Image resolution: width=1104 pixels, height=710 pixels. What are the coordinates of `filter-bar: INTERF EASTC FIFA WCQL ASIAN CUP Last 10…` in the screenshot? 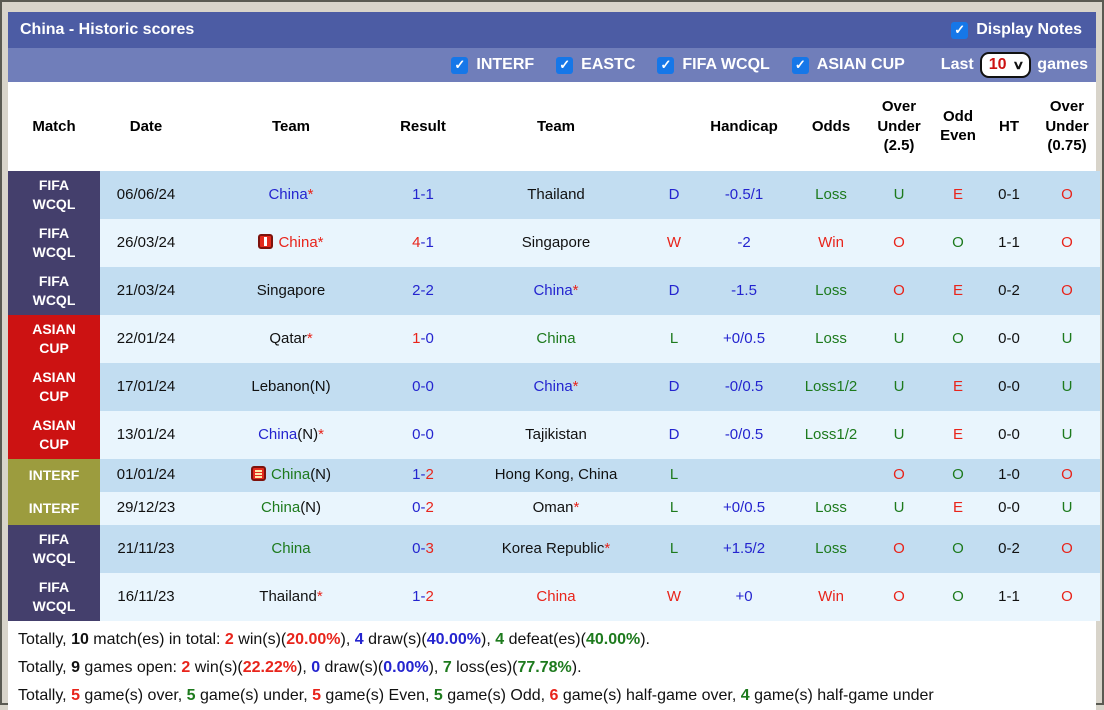 It's located at (552, 65).